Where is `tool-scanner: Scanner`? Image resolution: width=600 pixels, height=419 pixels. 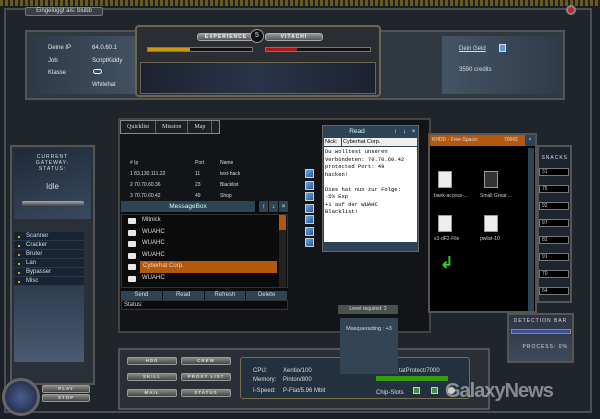
tool-scanner: Scanner is located at coordinates (49, 236).